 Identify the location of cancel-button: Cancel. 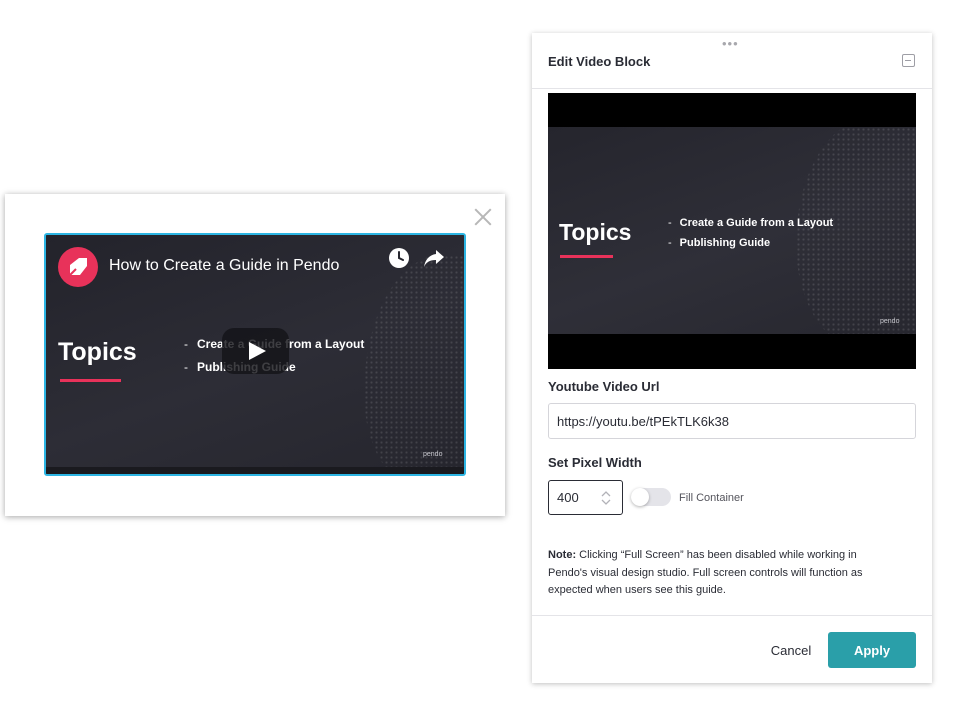
(791, 650).